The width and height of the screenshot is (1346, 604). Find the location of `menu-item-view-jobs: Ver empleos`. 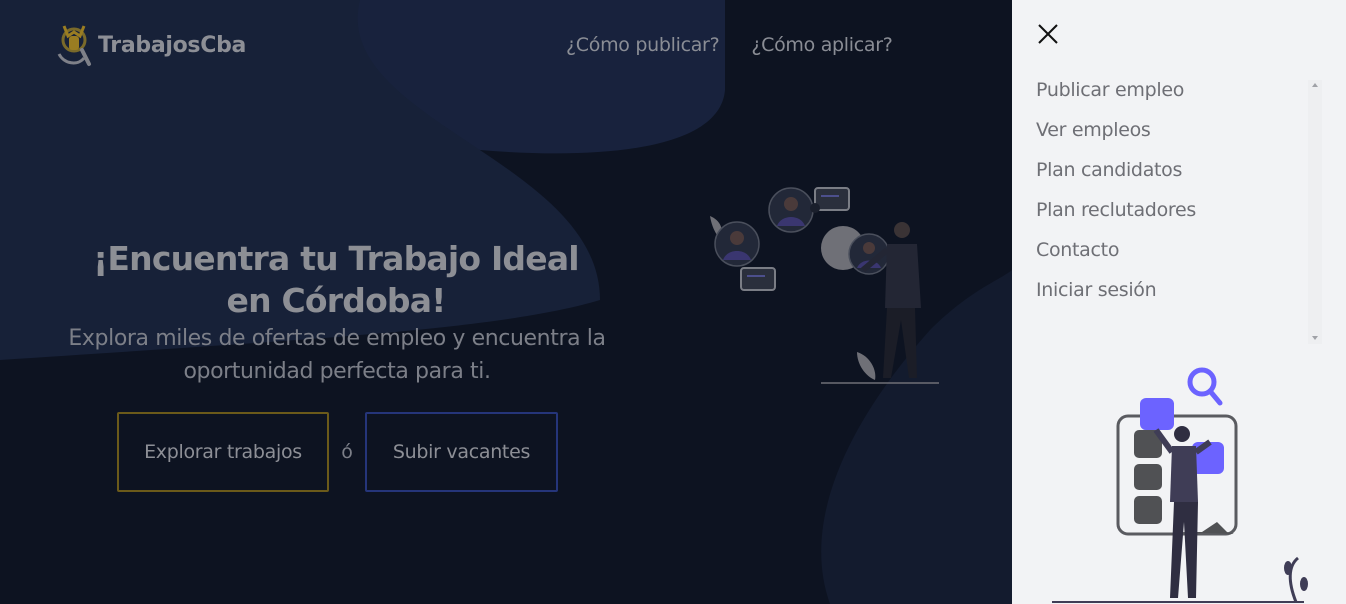

menu-item-view-jobs: Ver empleos is located at coordinates (1181, 130).